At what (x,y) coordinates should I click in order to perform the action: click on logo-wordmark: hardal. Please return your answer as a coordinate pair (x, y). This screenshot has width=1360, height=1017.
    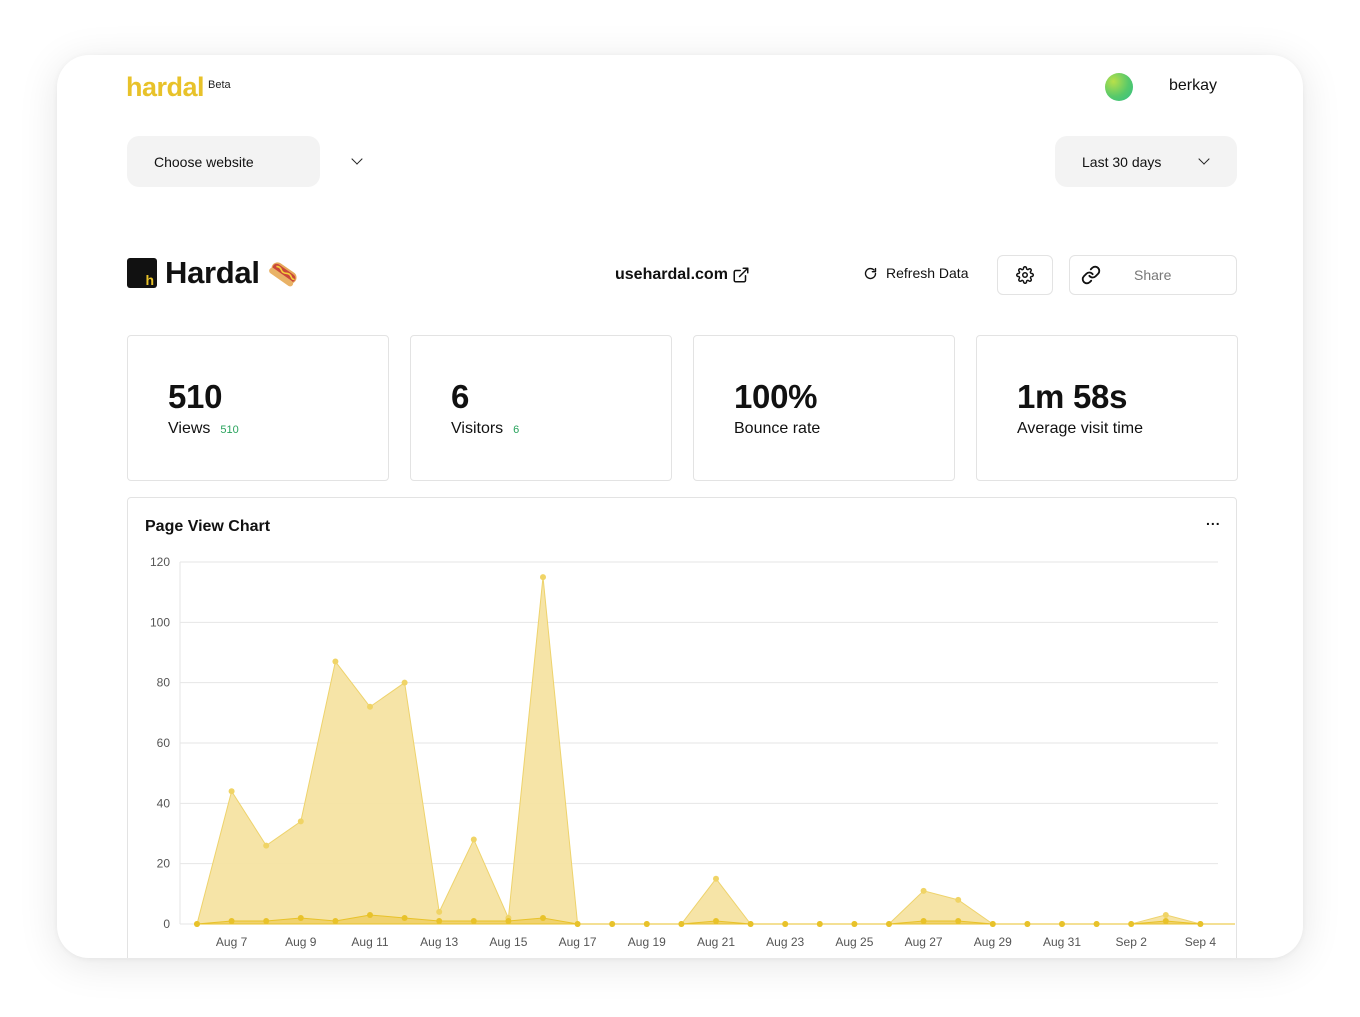
    Looking at the image, I should click on (165, 87).